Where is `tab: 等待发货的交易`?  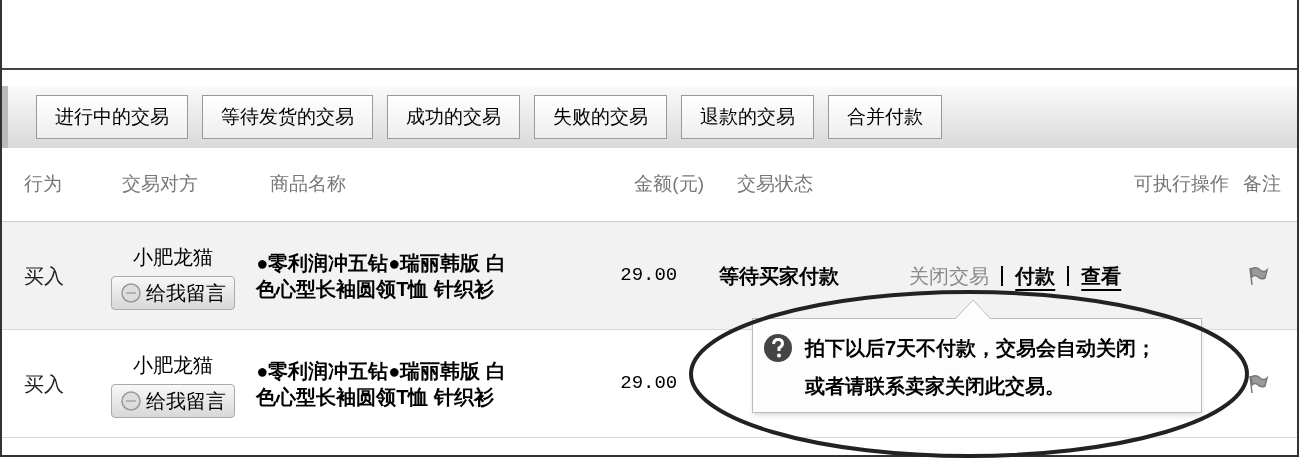
tab: 等待发货的交易 is located at coordinates (287, 117).